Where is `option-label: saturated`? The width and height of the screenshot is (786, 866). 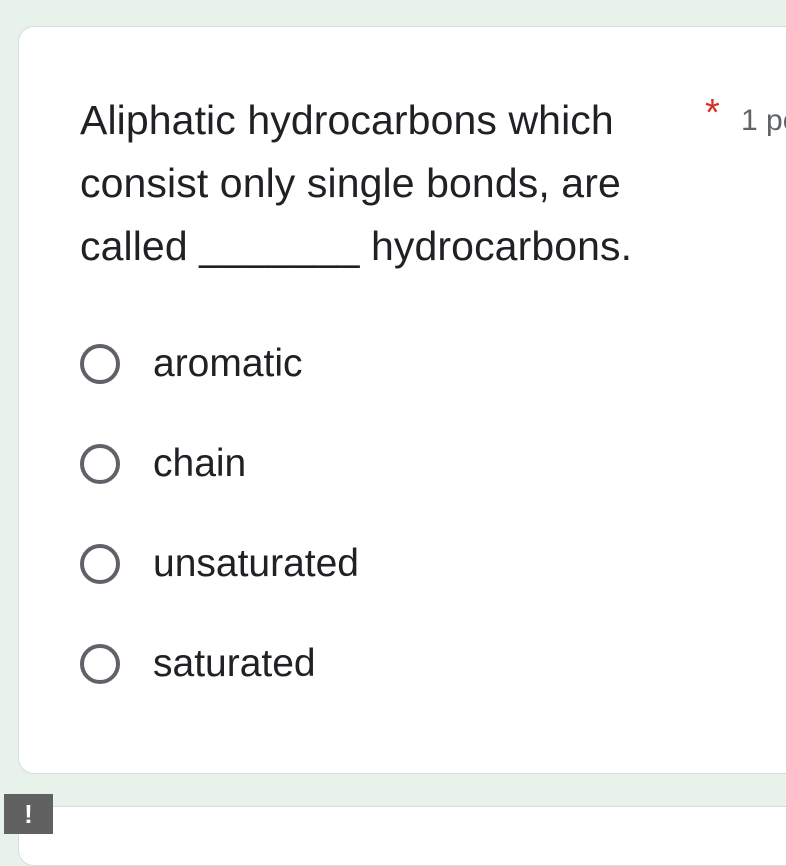 option-label: saturated is located at coordinates (234, 663).